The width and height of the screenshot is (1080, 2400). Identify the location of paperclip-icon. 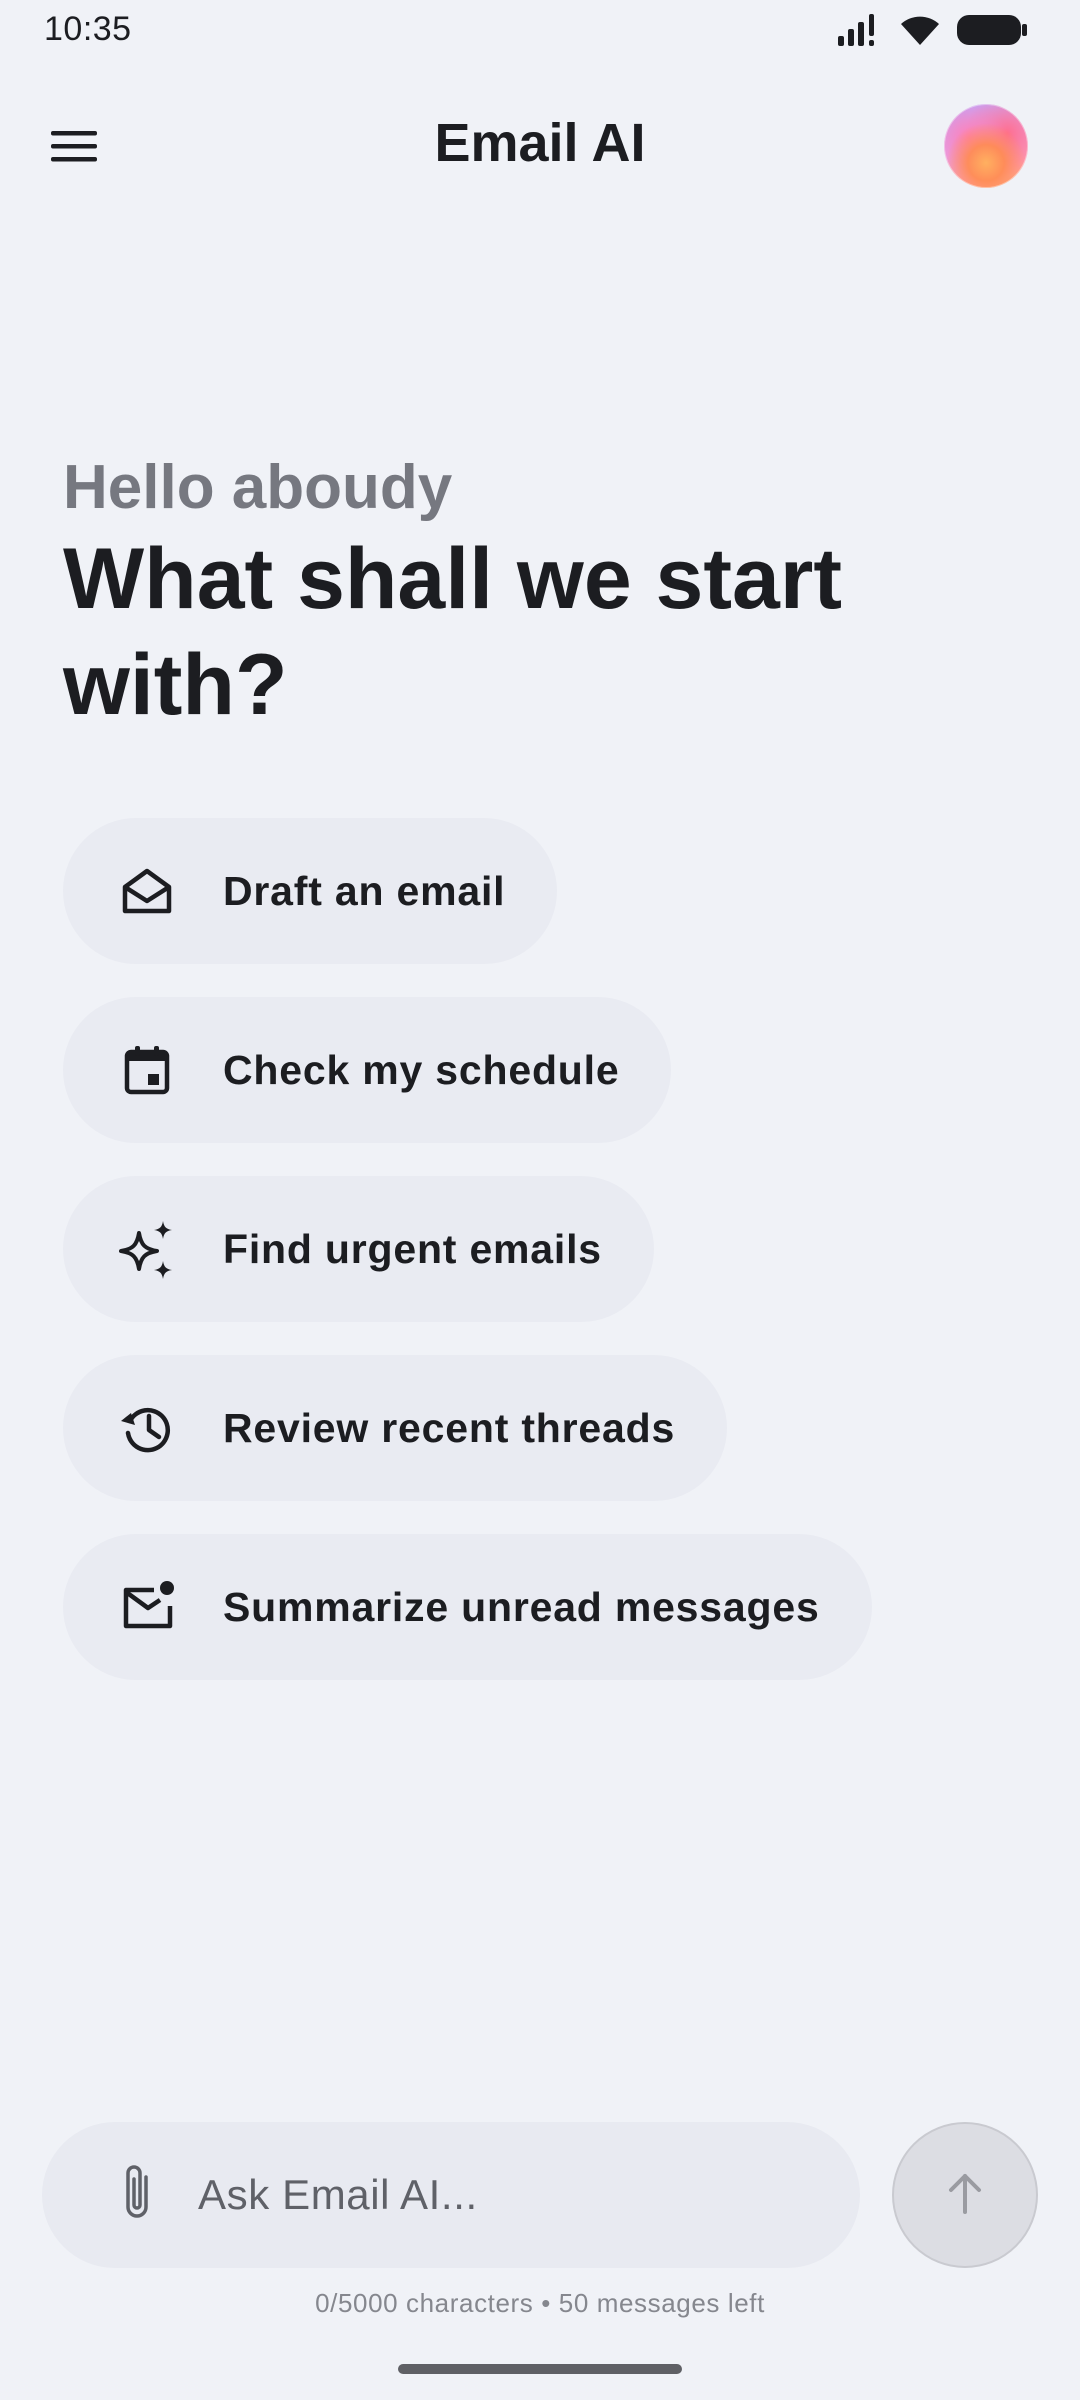
(138, 2195).